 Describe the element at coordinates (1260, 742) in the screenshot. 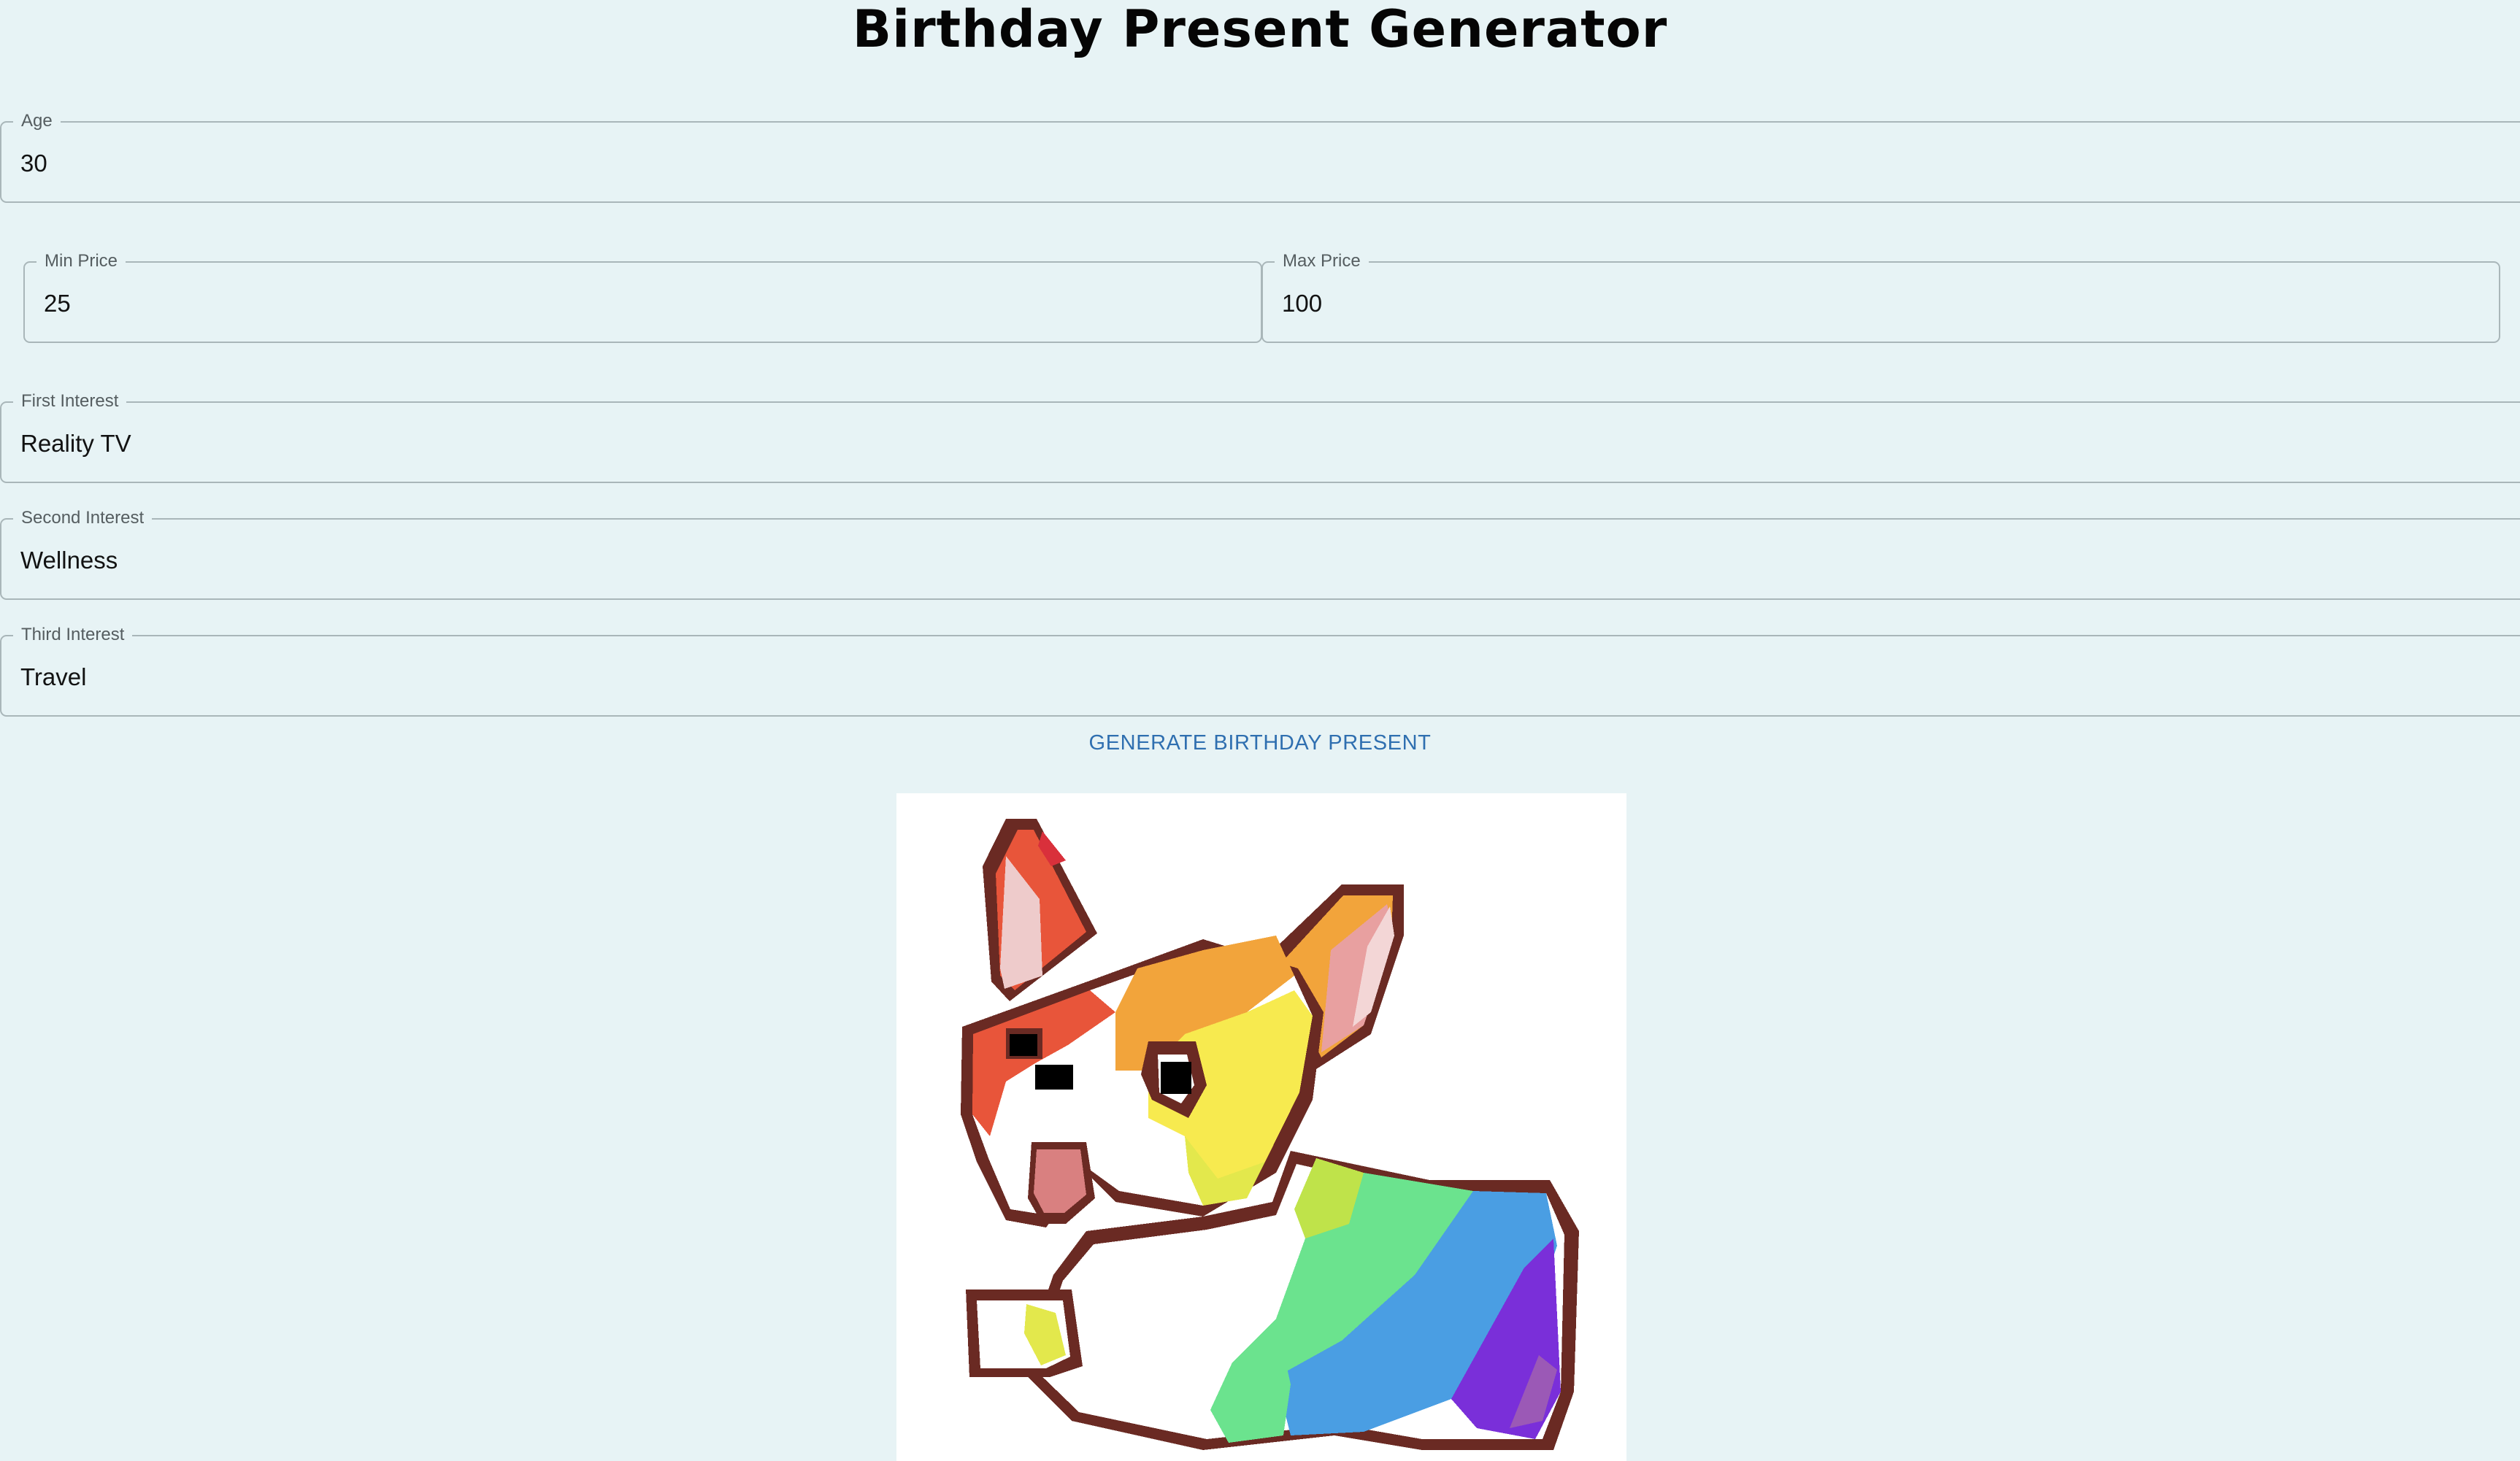

I see `generate-present-button: GENERATE BIRTHDAY PRESENT` at that location.